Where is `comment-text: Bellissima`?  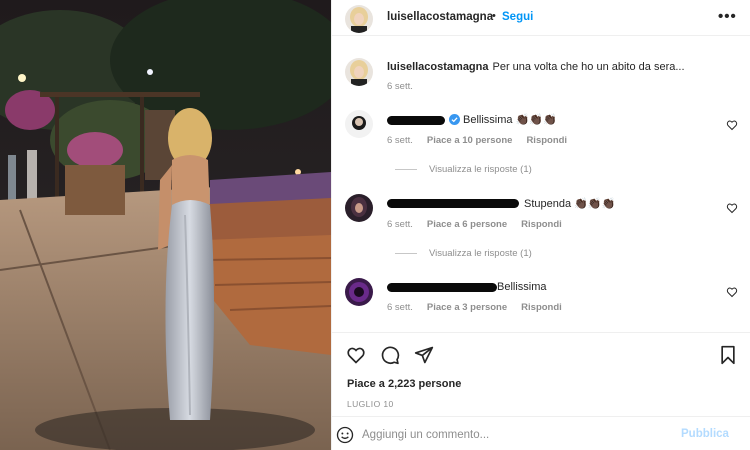 comment-text: Bellissima is located at coordinates (522, 287).